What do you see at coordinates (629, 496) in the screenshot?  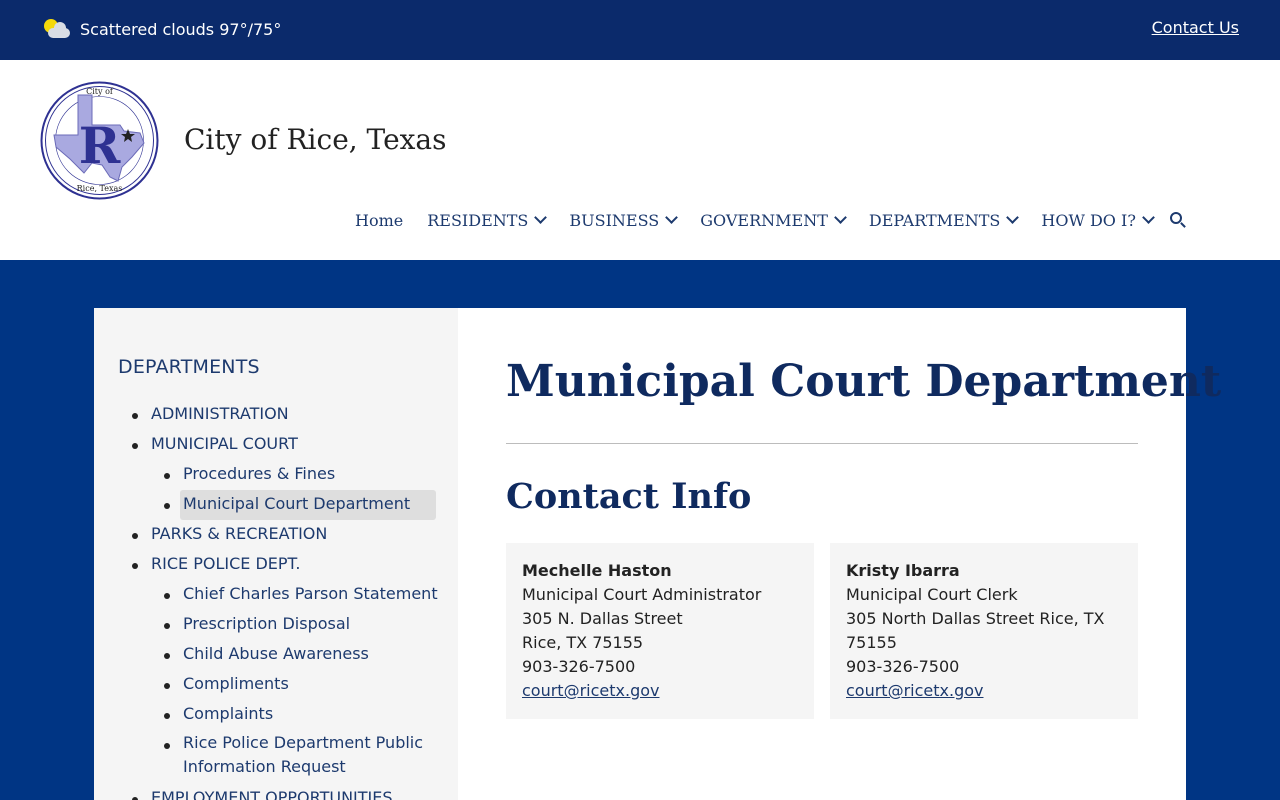 I see `section-title-contact-info: Contact Info` at bounding box center [629, 496].